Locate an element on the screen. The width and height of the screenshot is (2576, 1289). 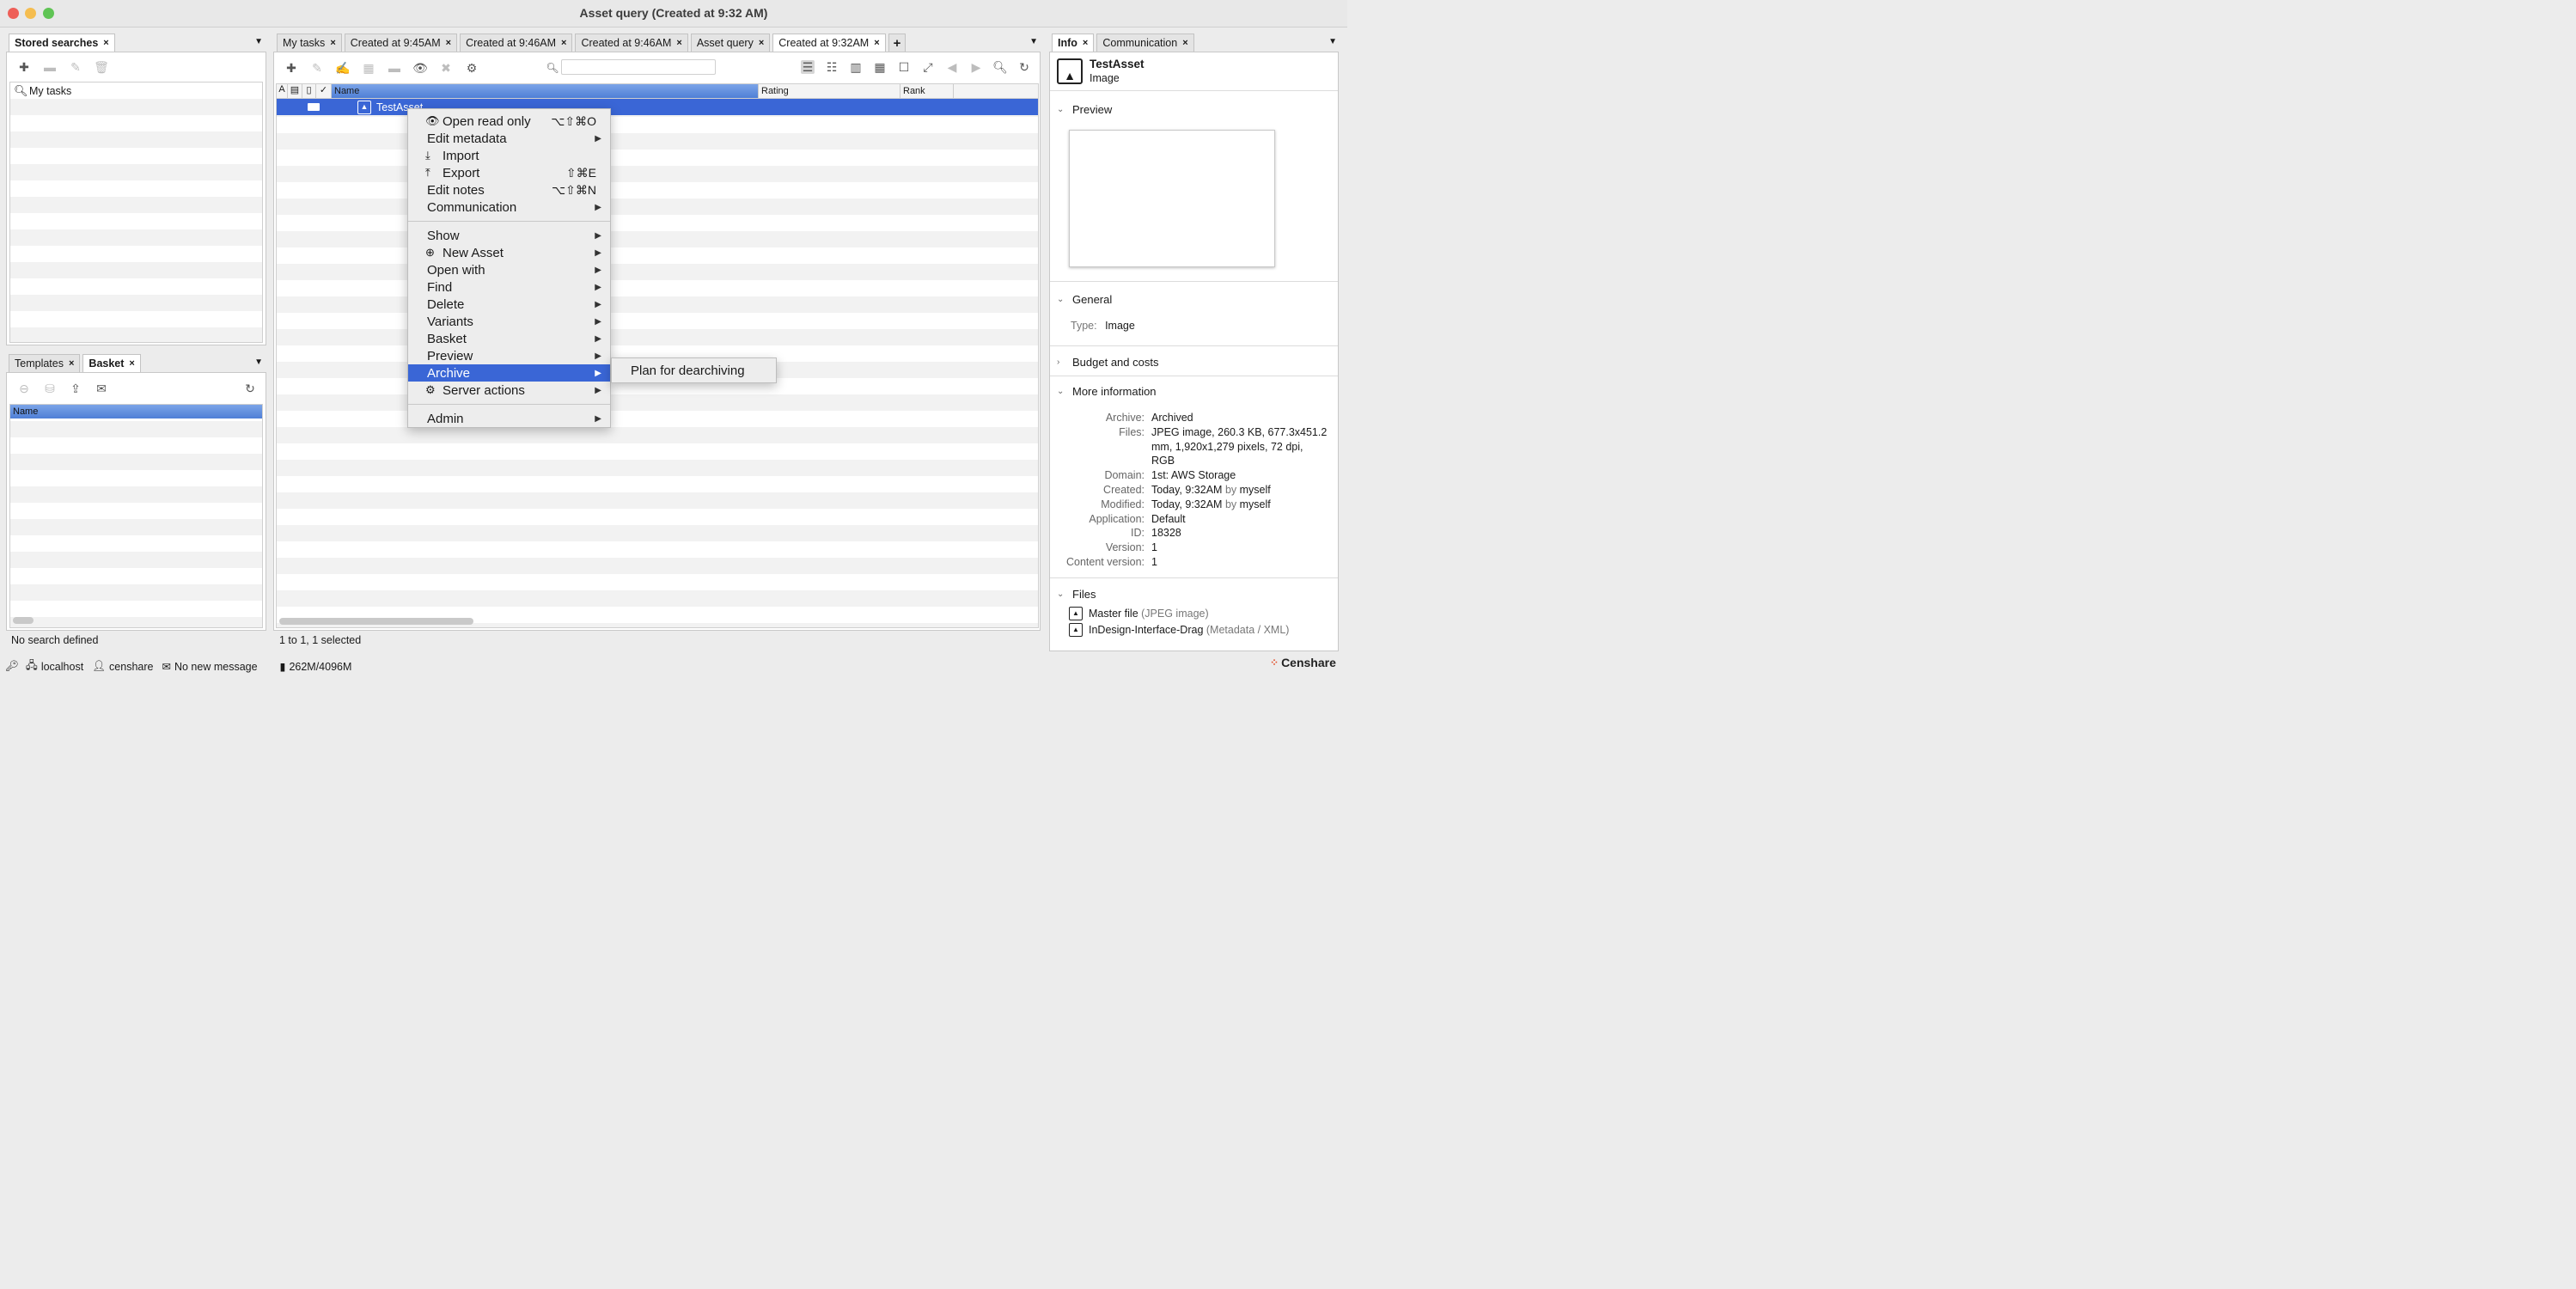
send-icon: ✉ is located at coordinates (101, 388).